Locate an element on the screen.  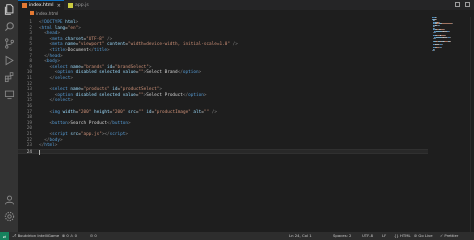
status-language: {} HTML is located at coordinates (402, 236).